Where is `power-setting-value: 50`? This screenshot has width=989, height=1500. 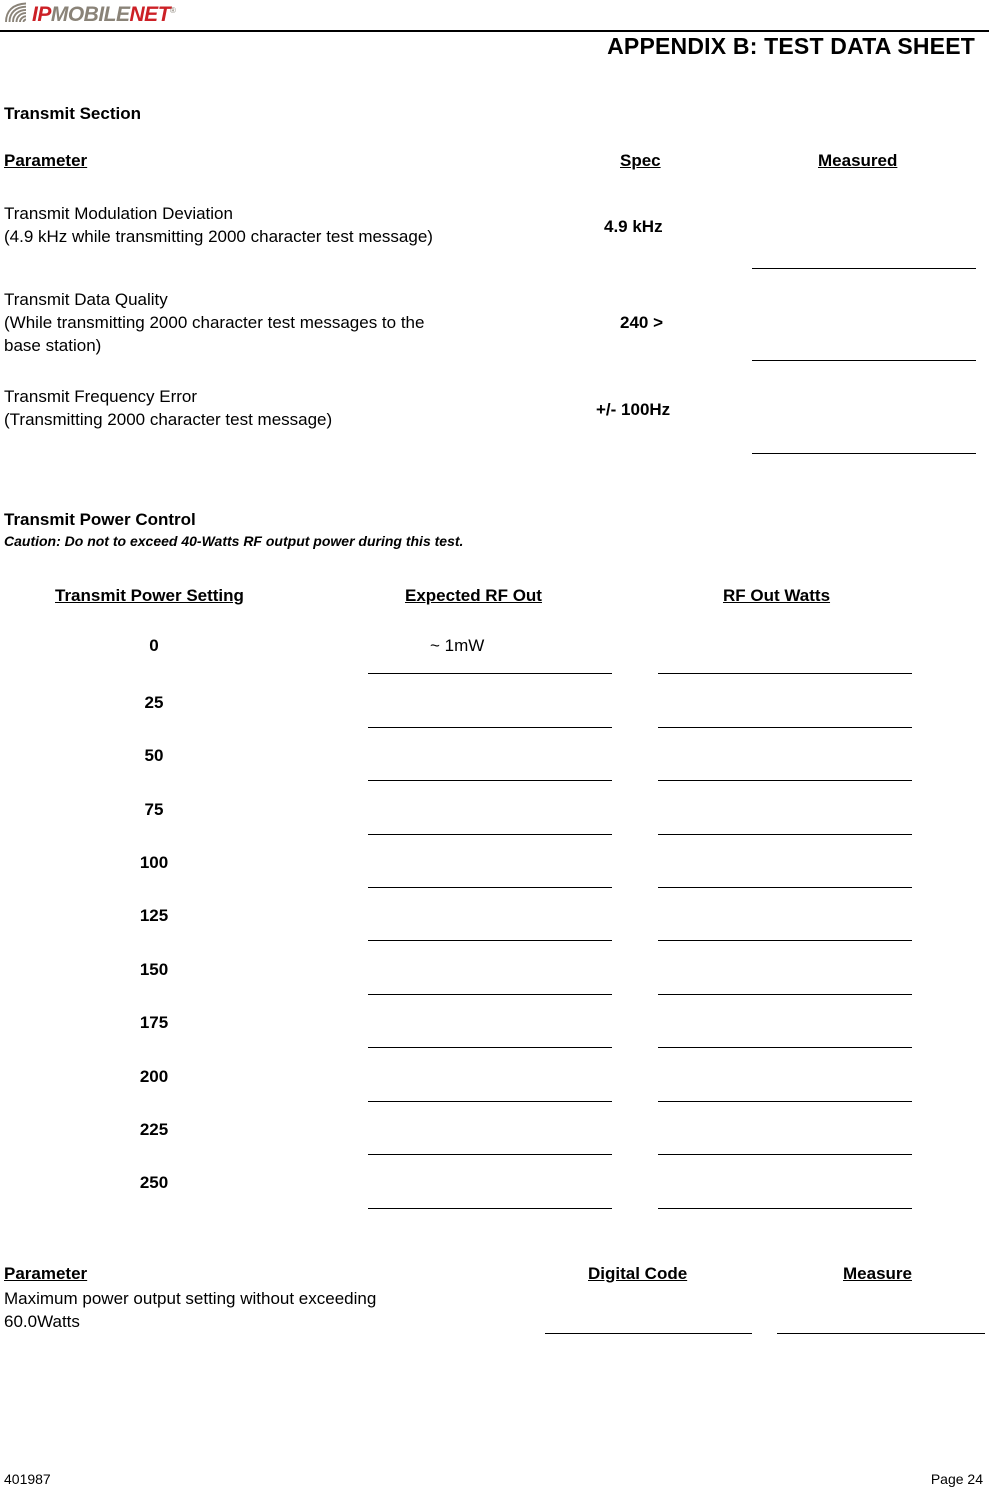 power-setting-value: 50 is located at coordinates (154, 755).